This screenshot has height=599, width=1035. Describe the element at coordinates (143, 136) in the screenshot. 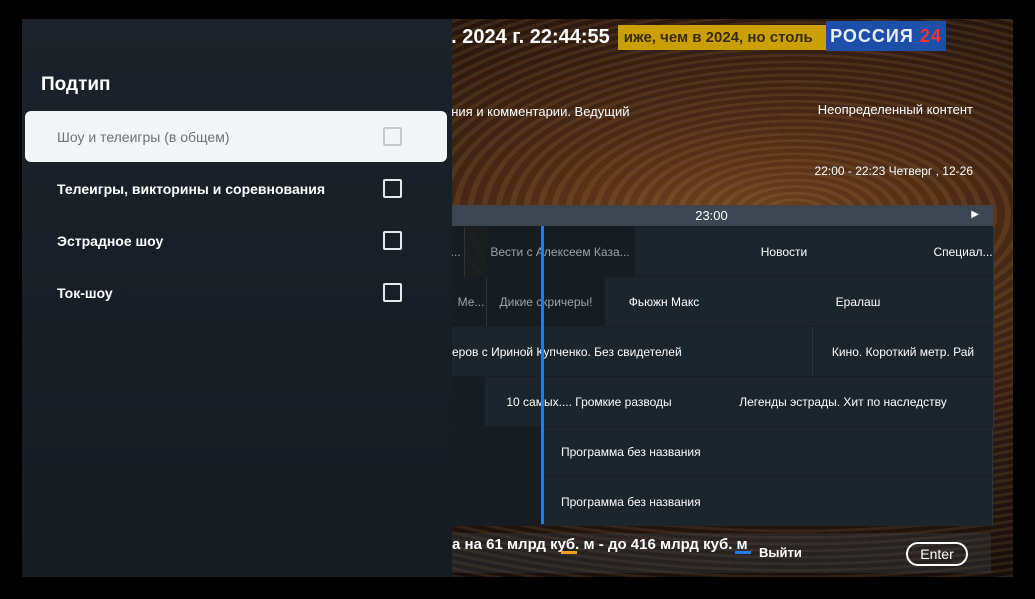

I see `option-label: Шоу и телеигры (в общем)` at that location.